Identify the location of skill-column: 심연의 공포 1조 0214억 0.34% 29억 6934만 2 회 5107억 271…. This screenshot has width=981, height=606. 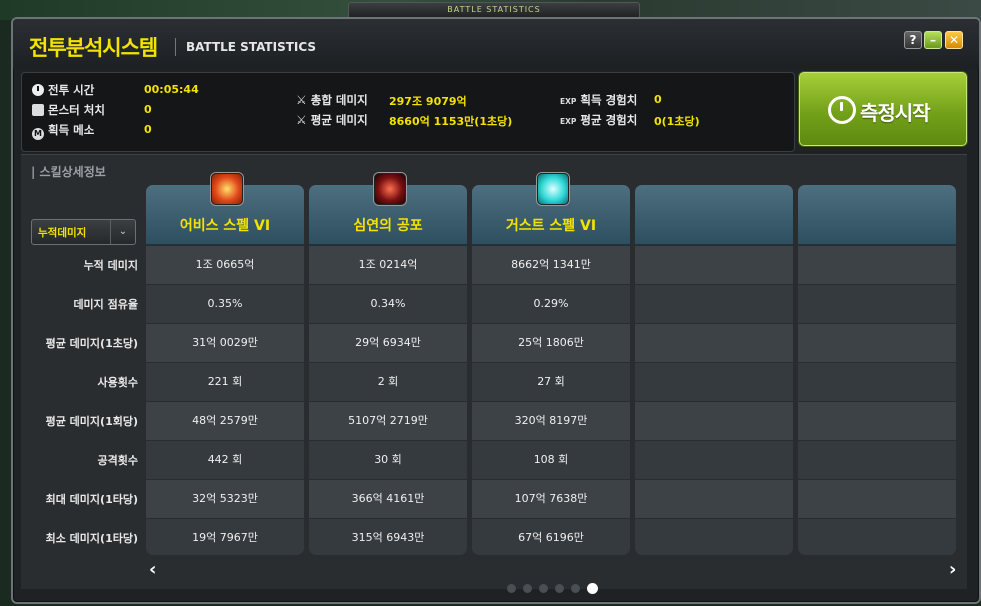
(388, 370).